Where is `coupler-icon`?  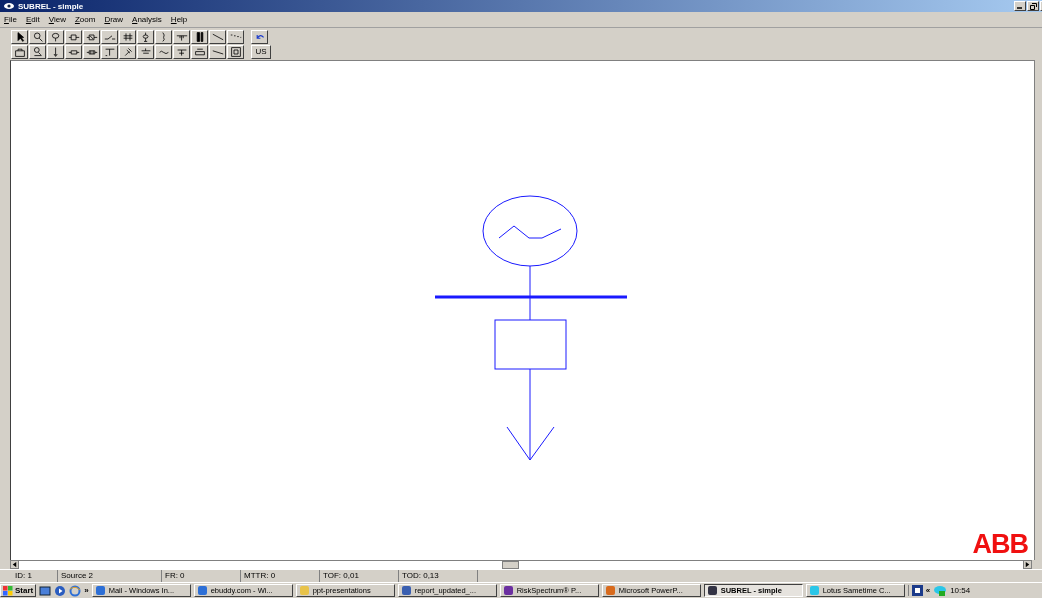 coupler-icon is located at coordinates (181, 36).